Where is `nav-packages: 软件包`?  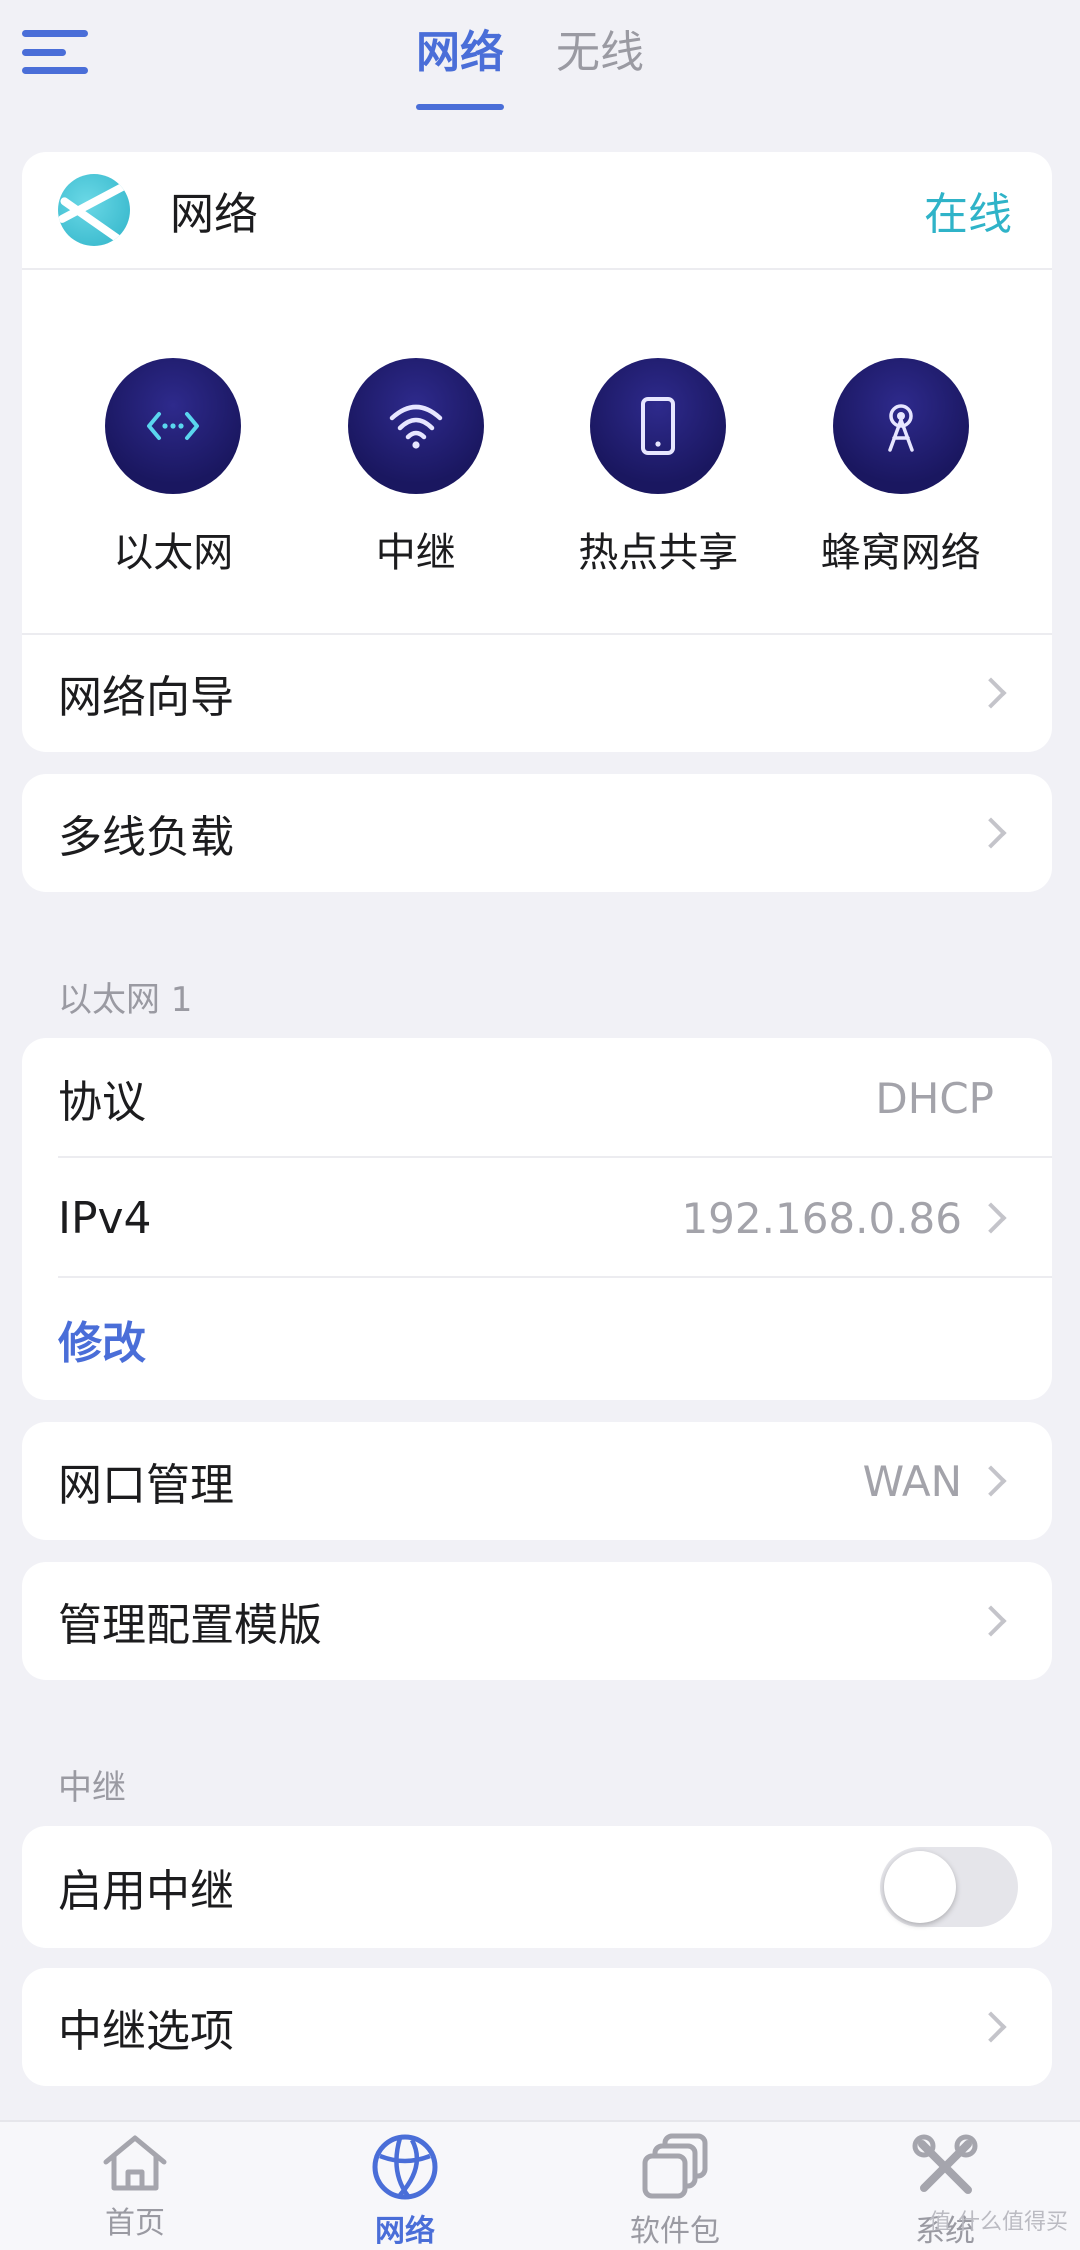
nav-packages: 软件包 is located at coordinates (675, 2191).